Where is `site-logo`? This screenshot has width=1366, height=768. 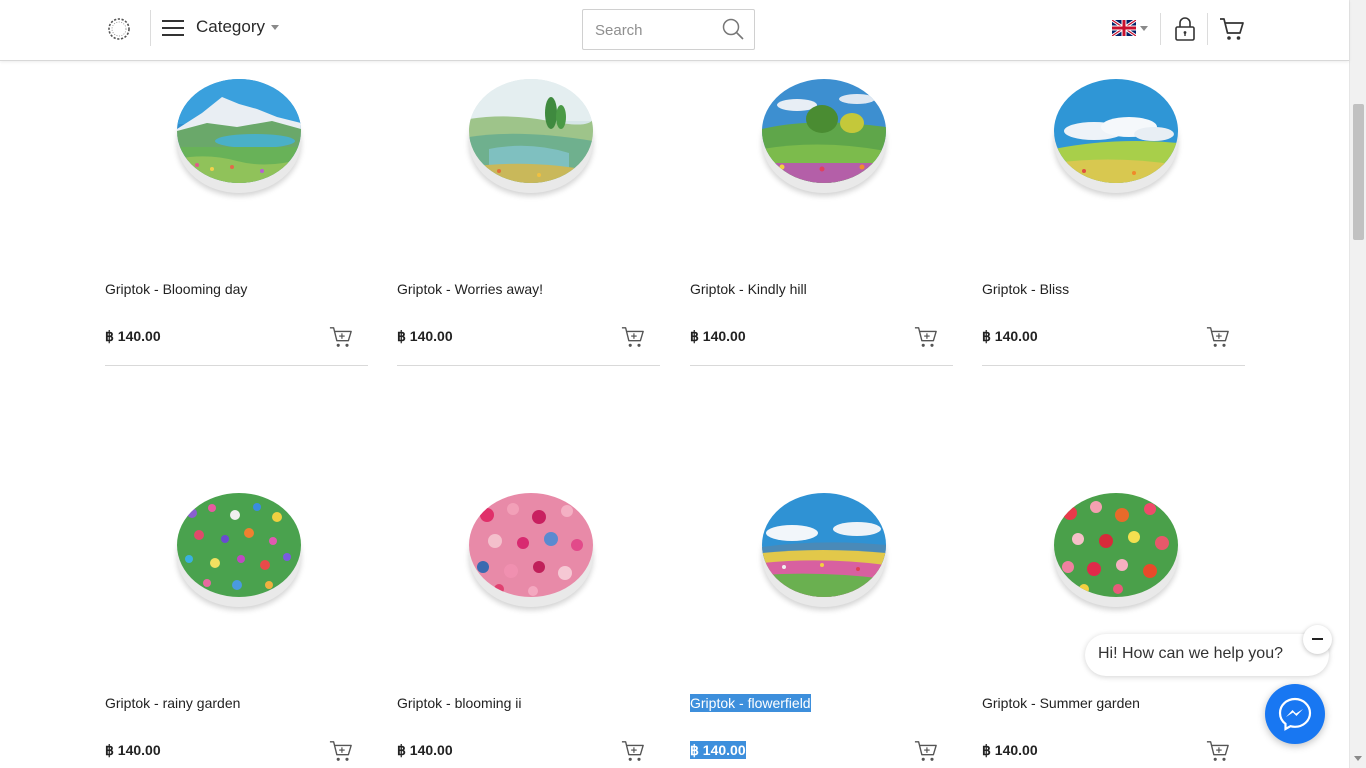
site-logo is located at coordinates (119, 29).